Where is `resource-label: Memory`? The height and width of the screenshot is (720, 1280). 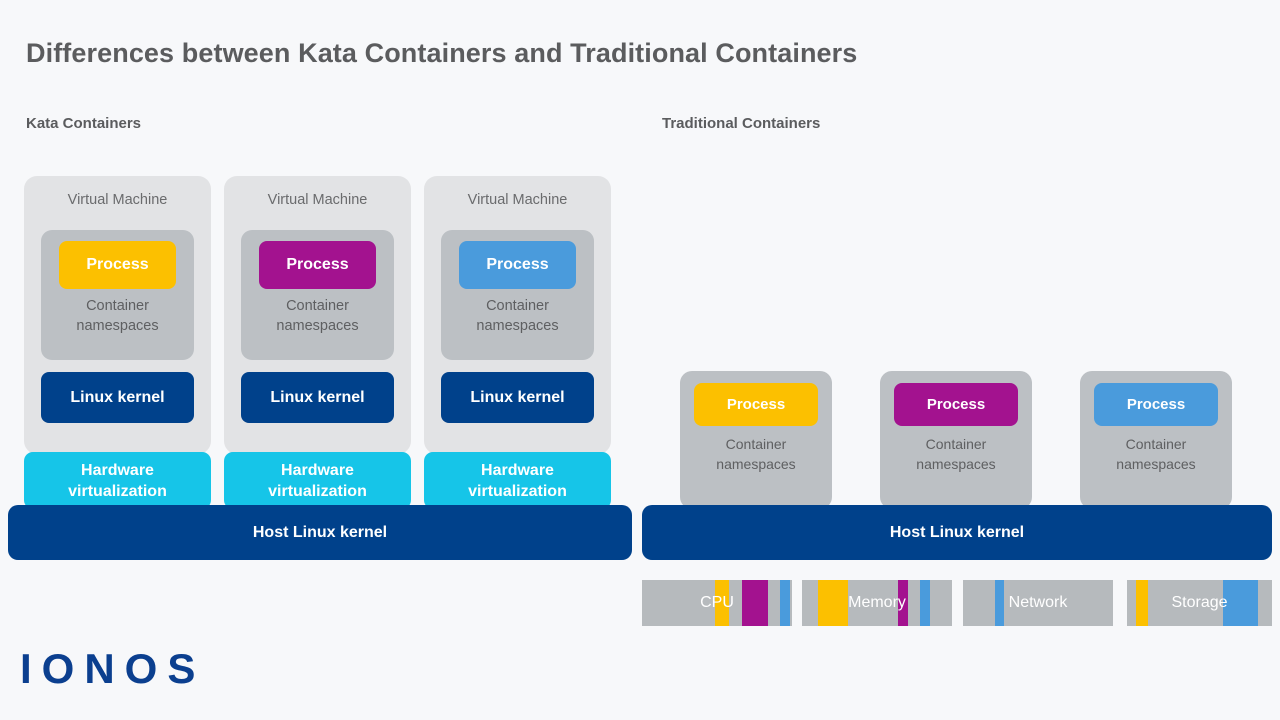
resource-label: Memory is located at coordinates (877, 602).